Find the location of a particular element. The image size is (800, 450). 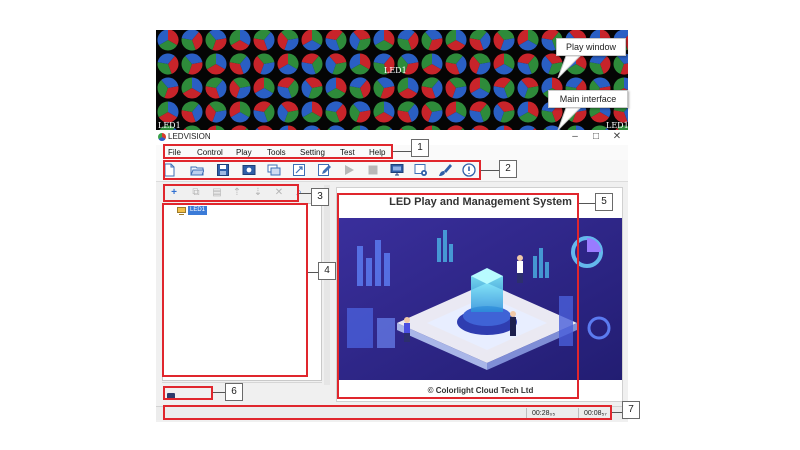

highlight-toolbar is located at coordinates (322, 170).